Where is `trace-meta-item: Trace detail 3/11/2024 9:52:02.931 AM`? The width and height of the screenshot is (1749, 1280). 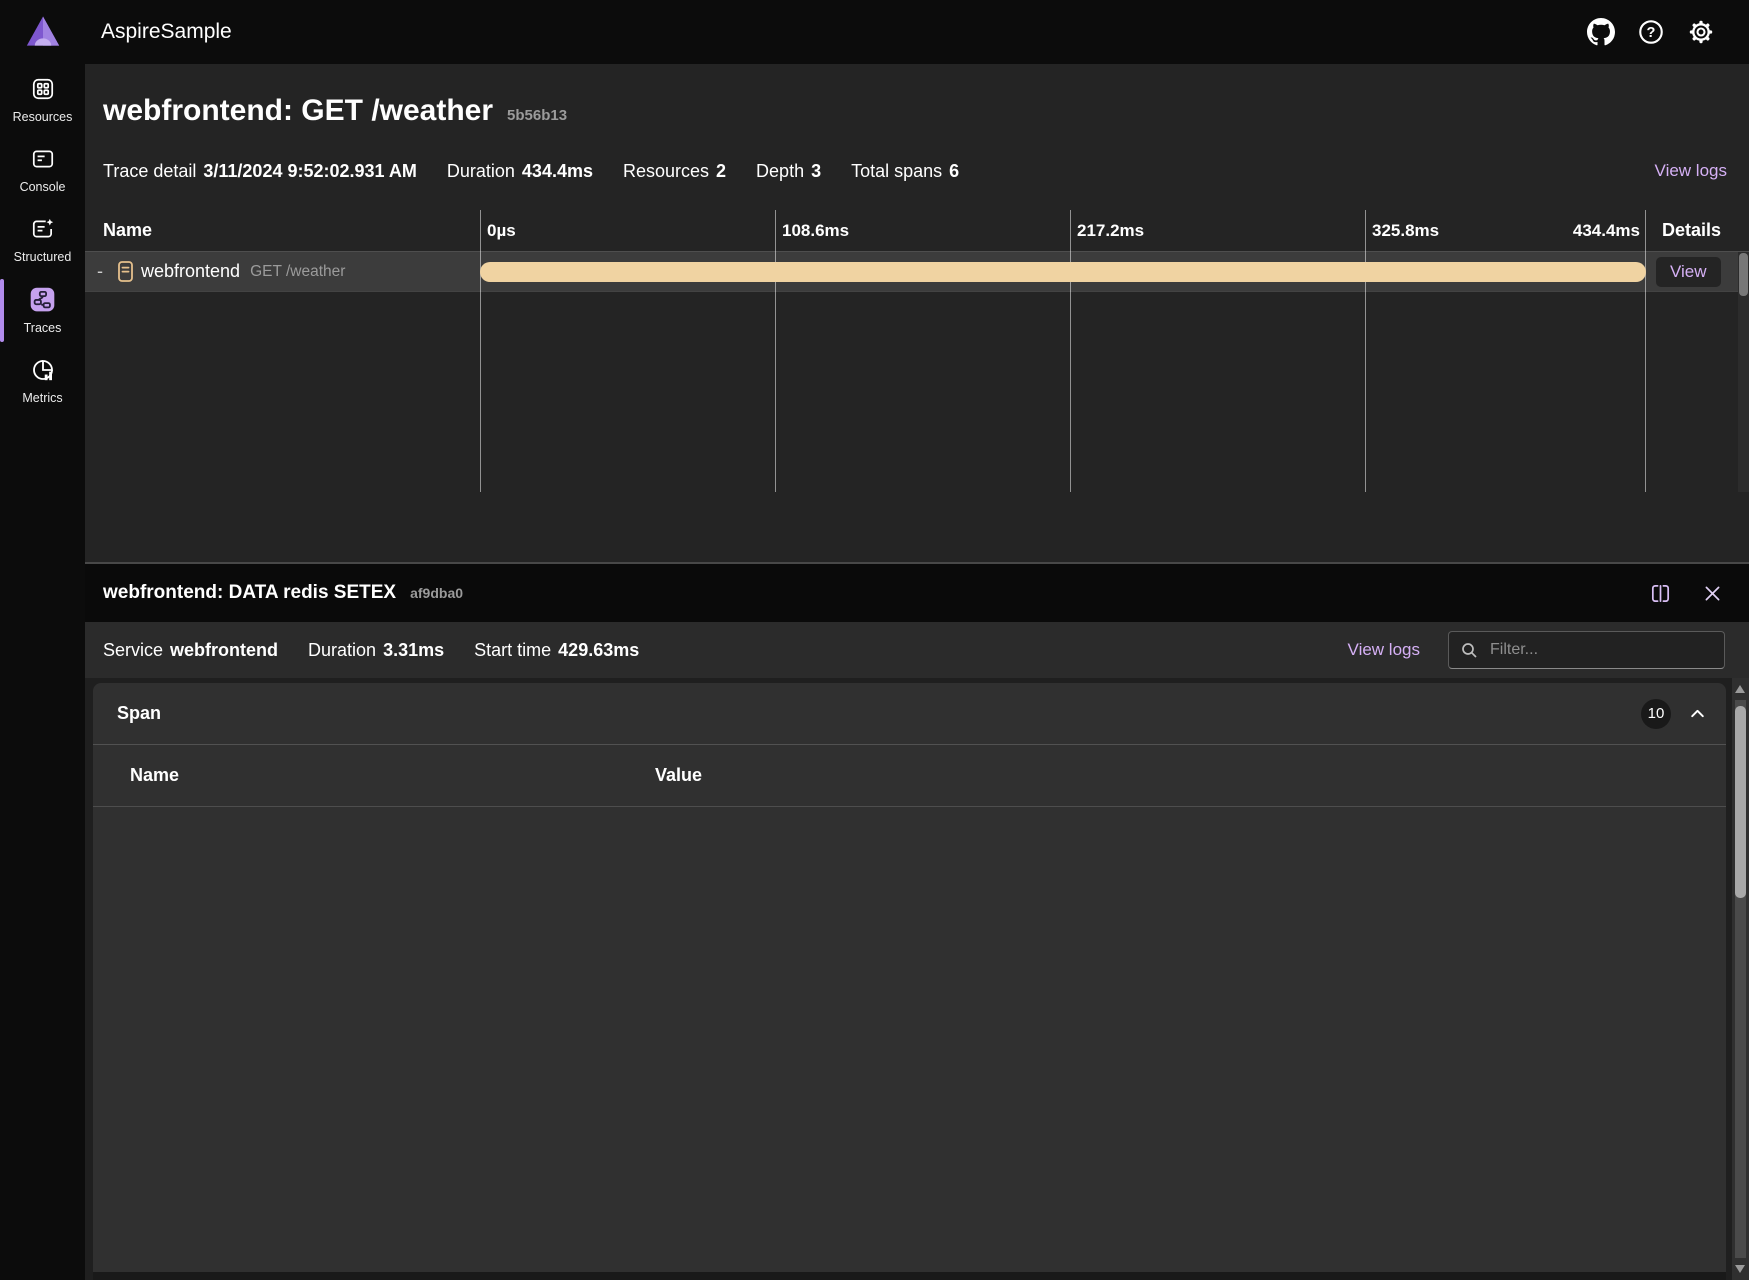
trace-meta-item: Trace detail 3/11/2024 9:52:02.931 AM is located at coordinates (260, 171).